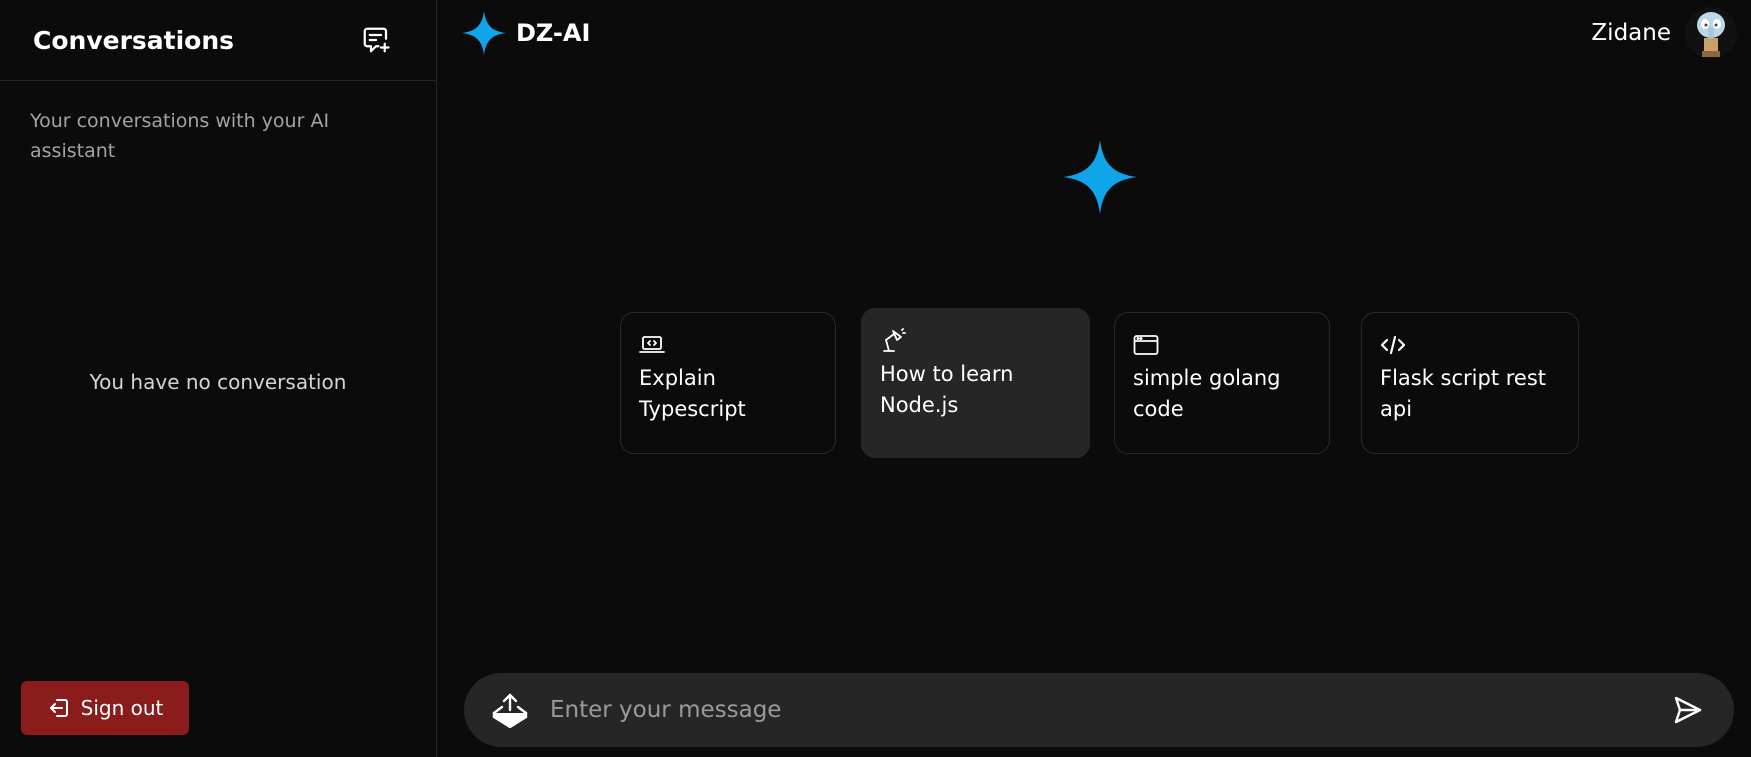 Image resolution: width=1751 pixels, height=757 pixels. What do you see at coordinates (1463, 393) in the screenshot?
I see `suggestion-label: Flask script rest api` at bounding box center [1463, 393].